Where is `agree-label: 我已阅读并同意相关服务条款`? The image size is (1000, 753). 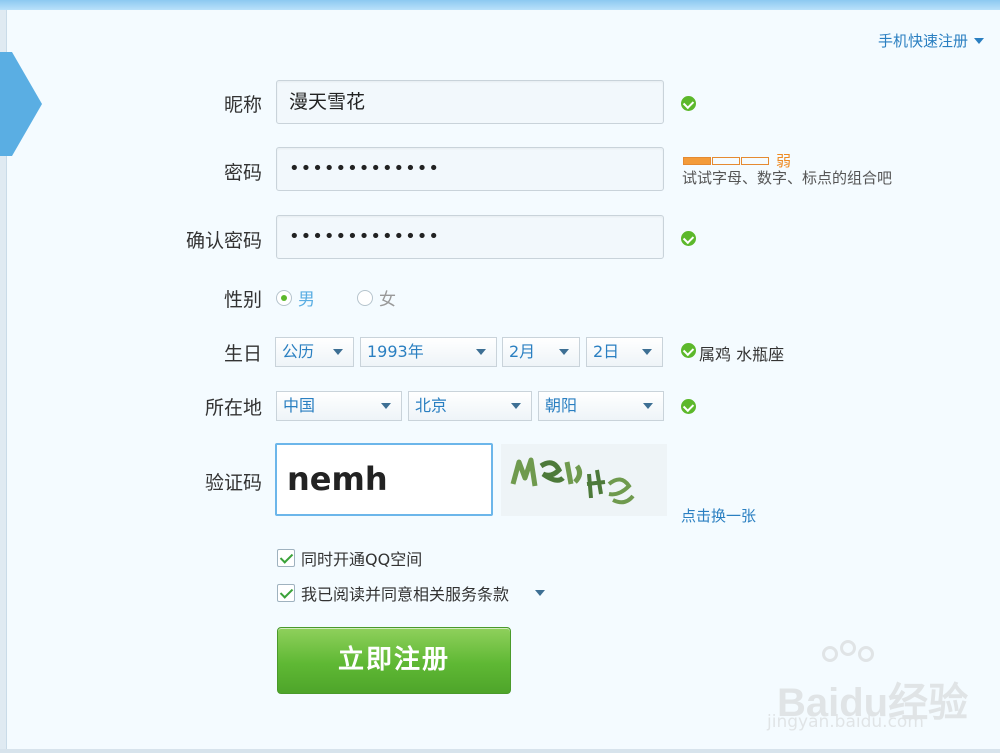 agree-label: 我已阅读并同意相关服务条款 is located at coordinates (405, 594).